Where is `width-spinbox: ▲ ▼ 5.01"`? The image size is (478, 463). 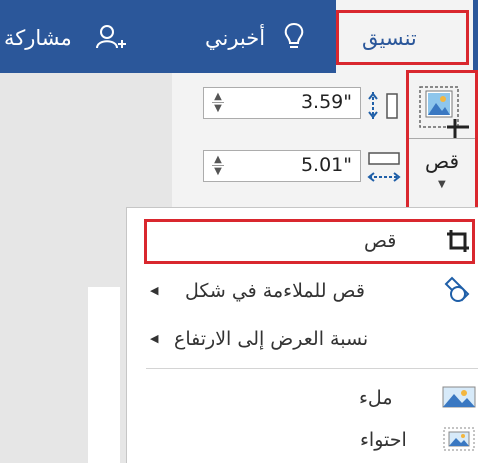
width-spinbox: ▲ ▼ 5.01" is located at coordinates (282, 166).